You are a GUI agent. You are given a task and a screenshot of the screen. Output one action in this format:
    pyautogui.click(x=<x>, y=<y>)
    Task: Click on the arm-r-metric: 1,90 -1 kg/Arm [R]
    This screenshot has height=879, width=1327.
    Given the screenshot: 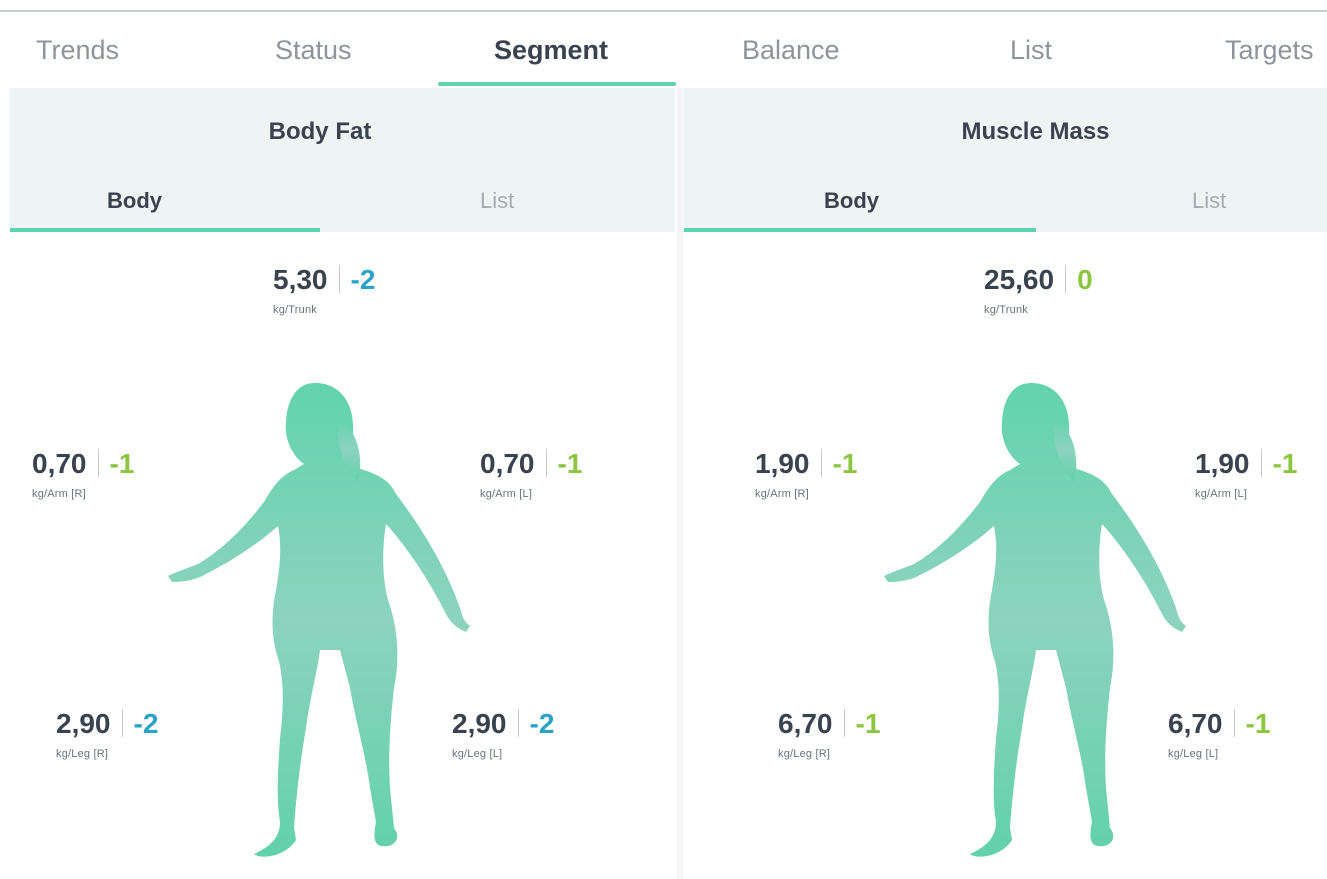 What is the action you would take?
    pyautogui.click(x=806, y=474)
    